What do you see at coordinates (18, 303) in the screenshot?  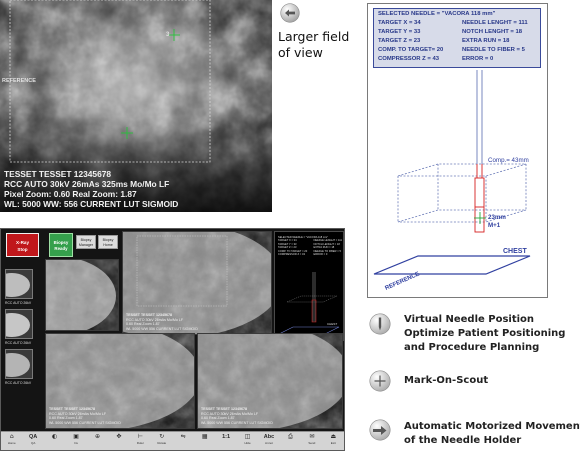 I see `thumbnail-1-caption: RCC AUTO 26kV` at bounding box center [18, 303].